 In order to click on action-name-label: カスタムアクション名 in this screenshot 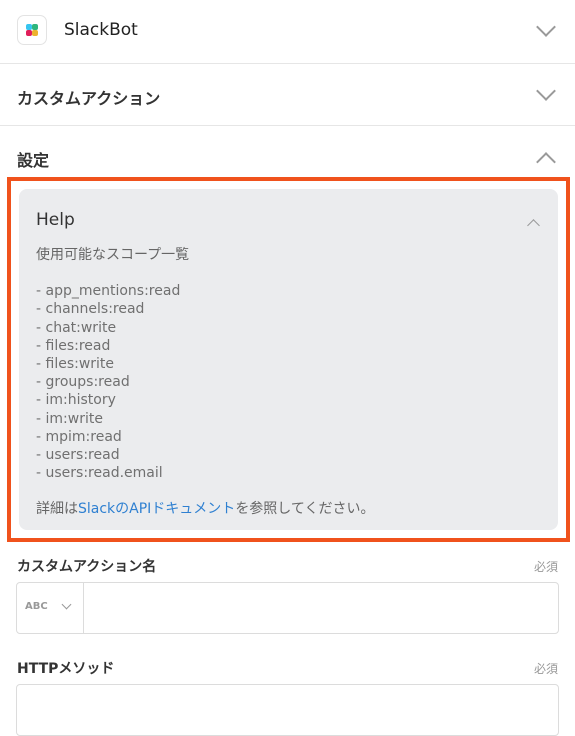, I will do `click(87, 567)`.